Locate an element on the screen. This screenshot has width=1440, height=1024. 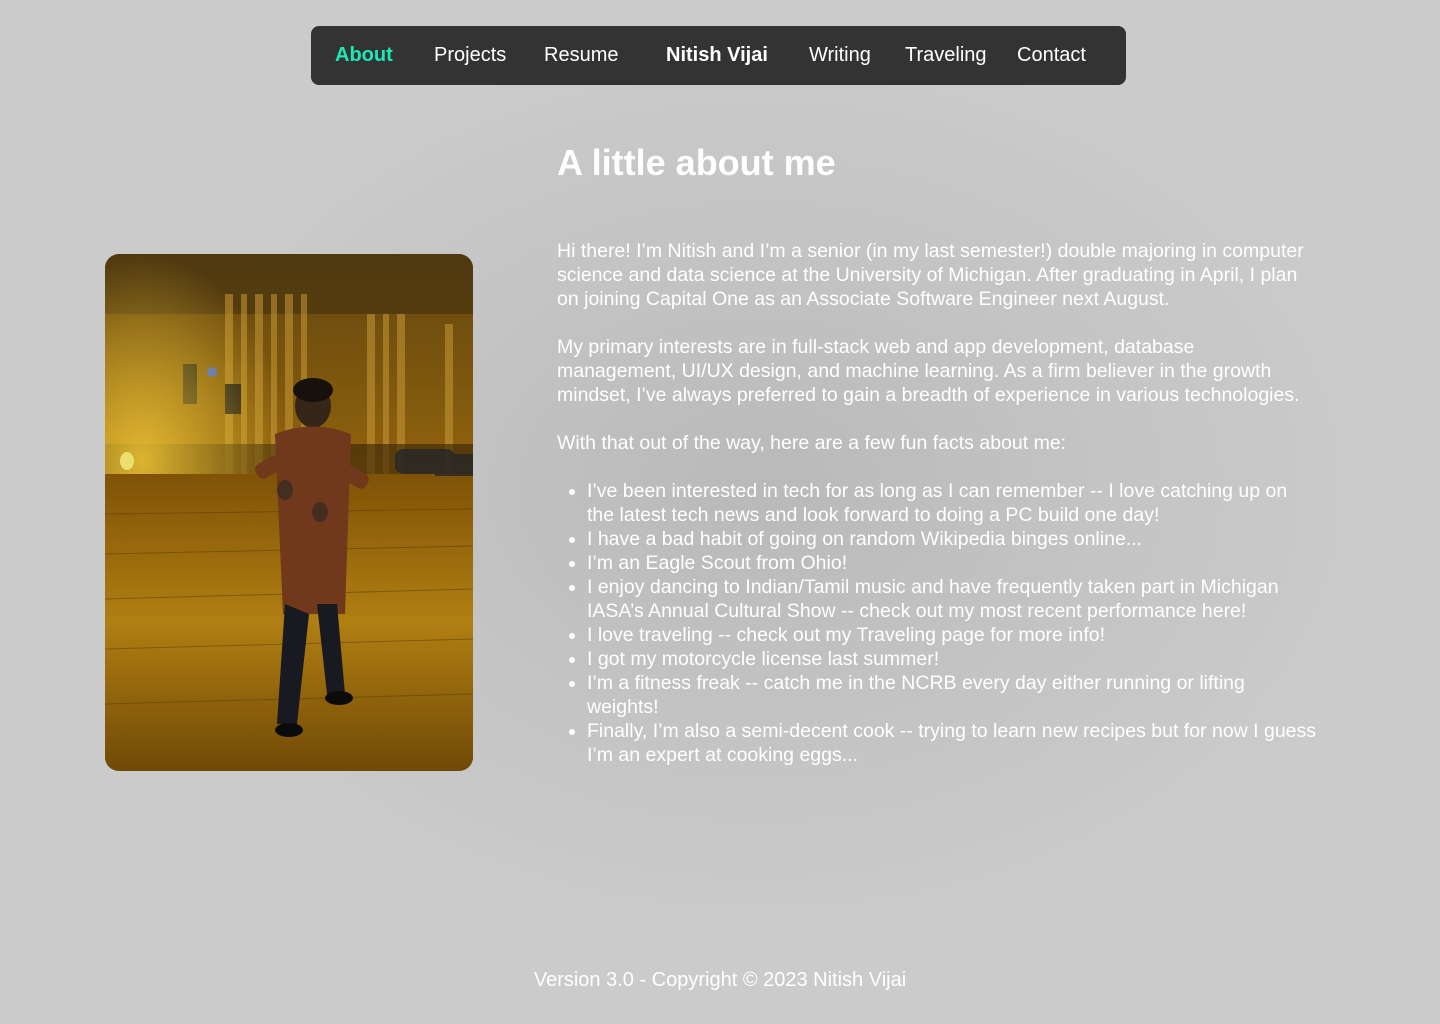
nav-link-resume: Resume is located at coordinates (581, 55).